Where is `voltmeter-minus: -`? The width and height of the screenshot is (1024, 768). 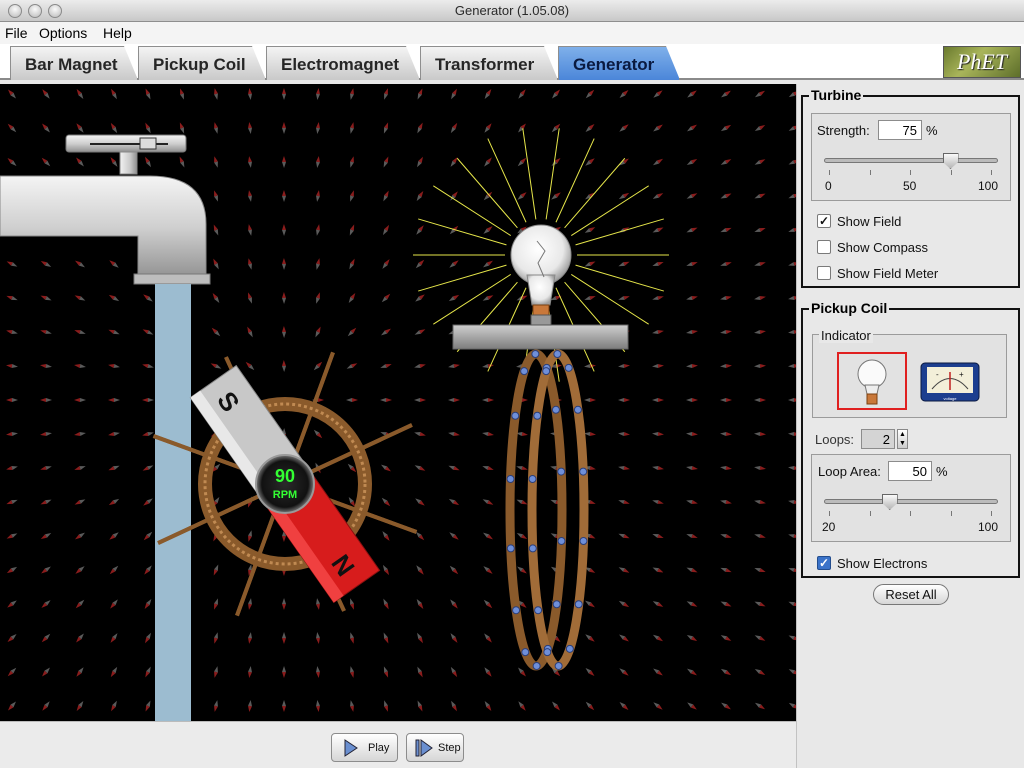 voltmeter-minus: - is located at coordinates (937, 374).